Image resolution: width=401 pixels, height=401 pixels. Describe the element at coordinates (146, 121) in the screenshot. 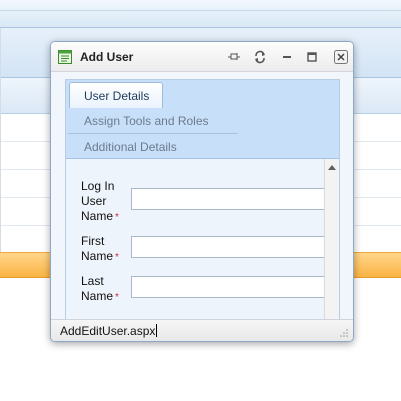

I see `tab-label: Assign Tools and Roles` at that location.